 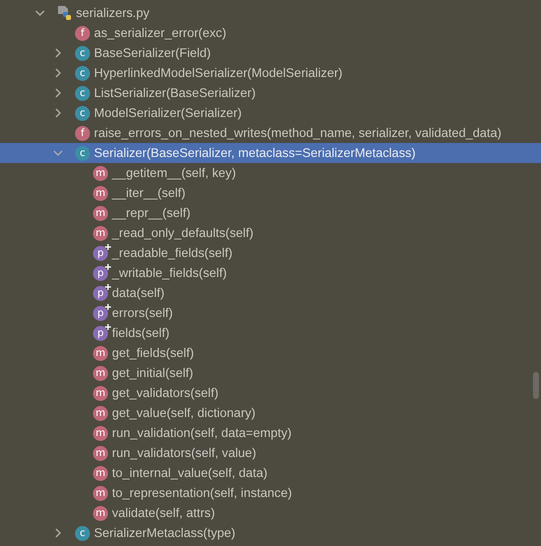 What do you see at coordinates (148, 193) in the screenshot?
I see `tree-item-label: __iter__(self)` at bounding box center [148, 193].